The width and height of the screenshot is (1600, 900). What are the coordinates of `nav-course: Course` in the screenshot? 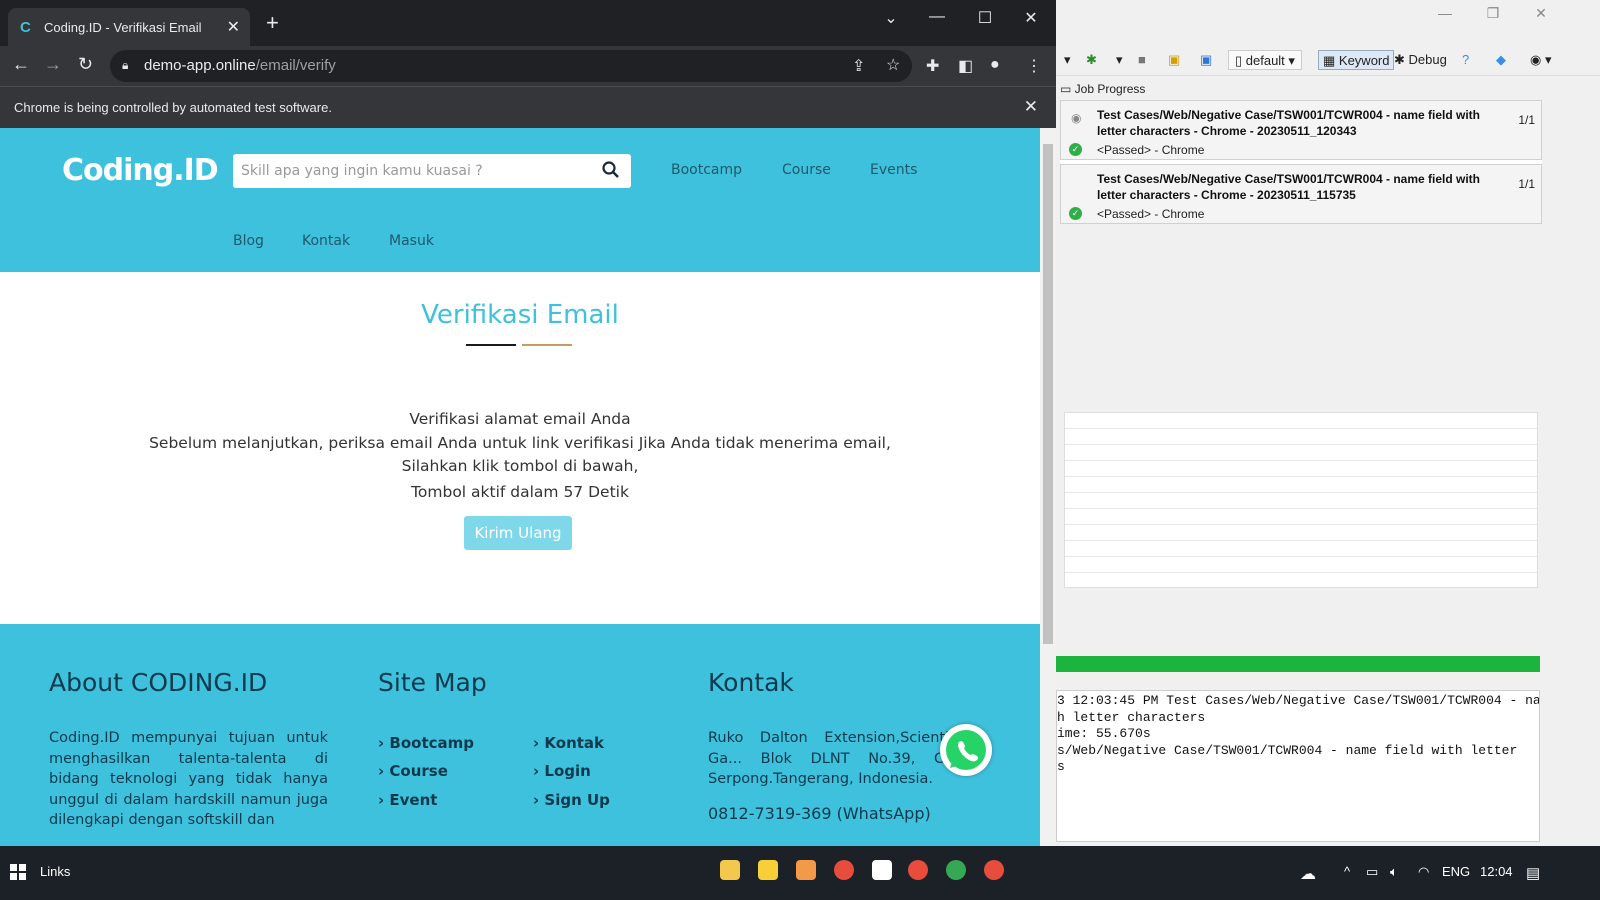 It's located at (806, 170).